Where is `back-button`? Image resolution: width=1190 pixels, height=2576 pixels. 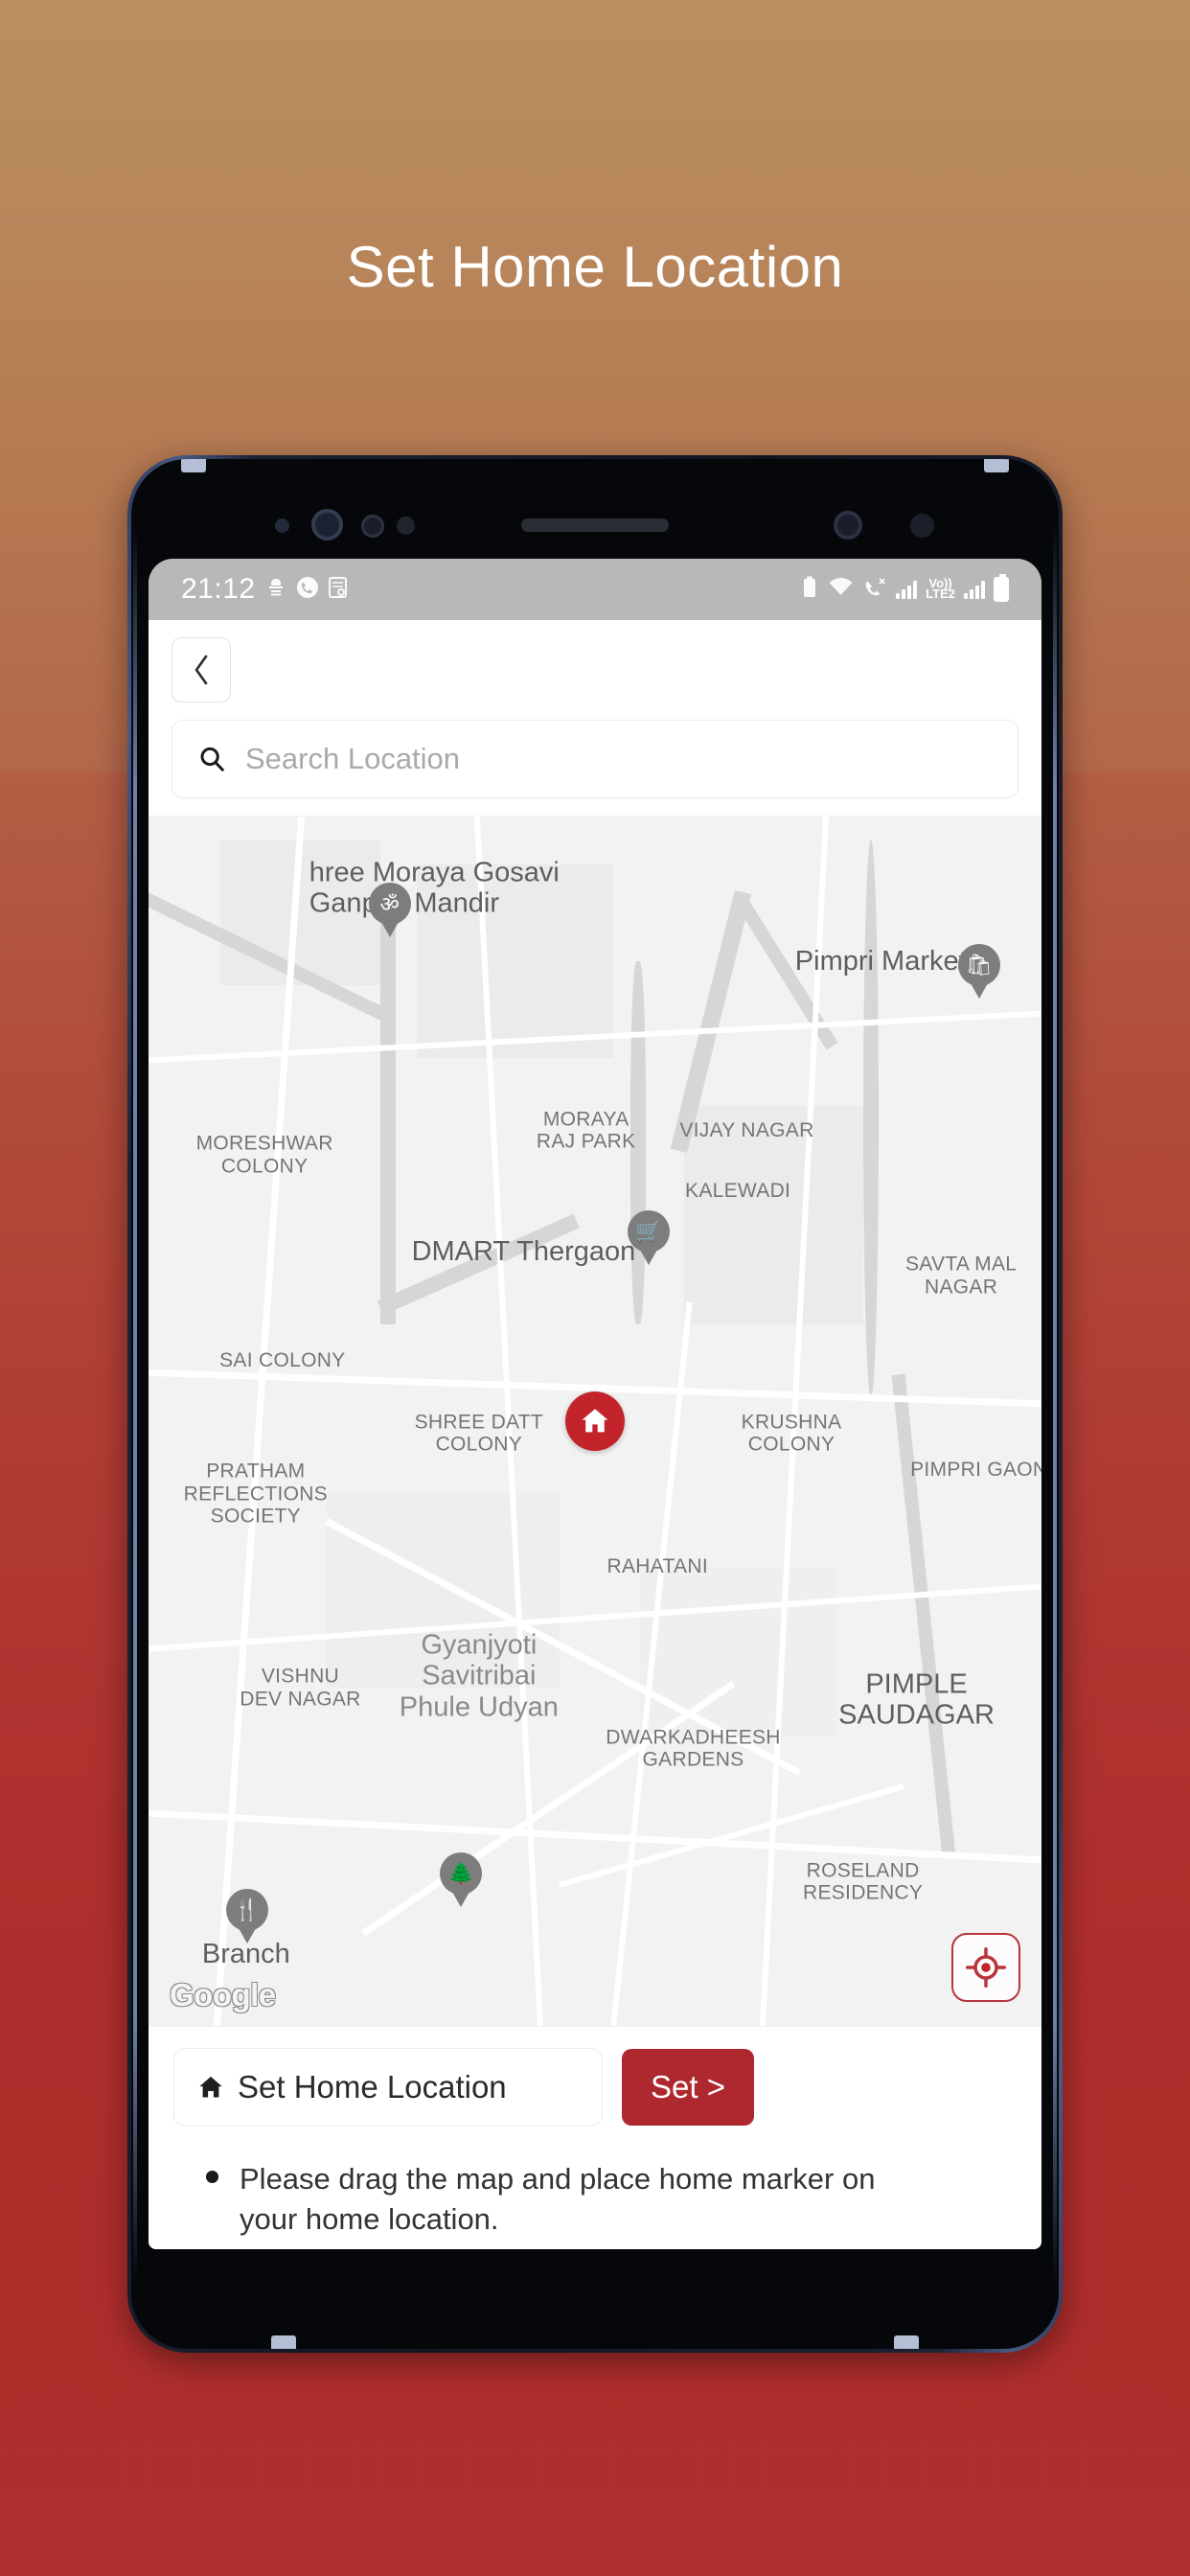 back-button is located at coordinates (202, 669).